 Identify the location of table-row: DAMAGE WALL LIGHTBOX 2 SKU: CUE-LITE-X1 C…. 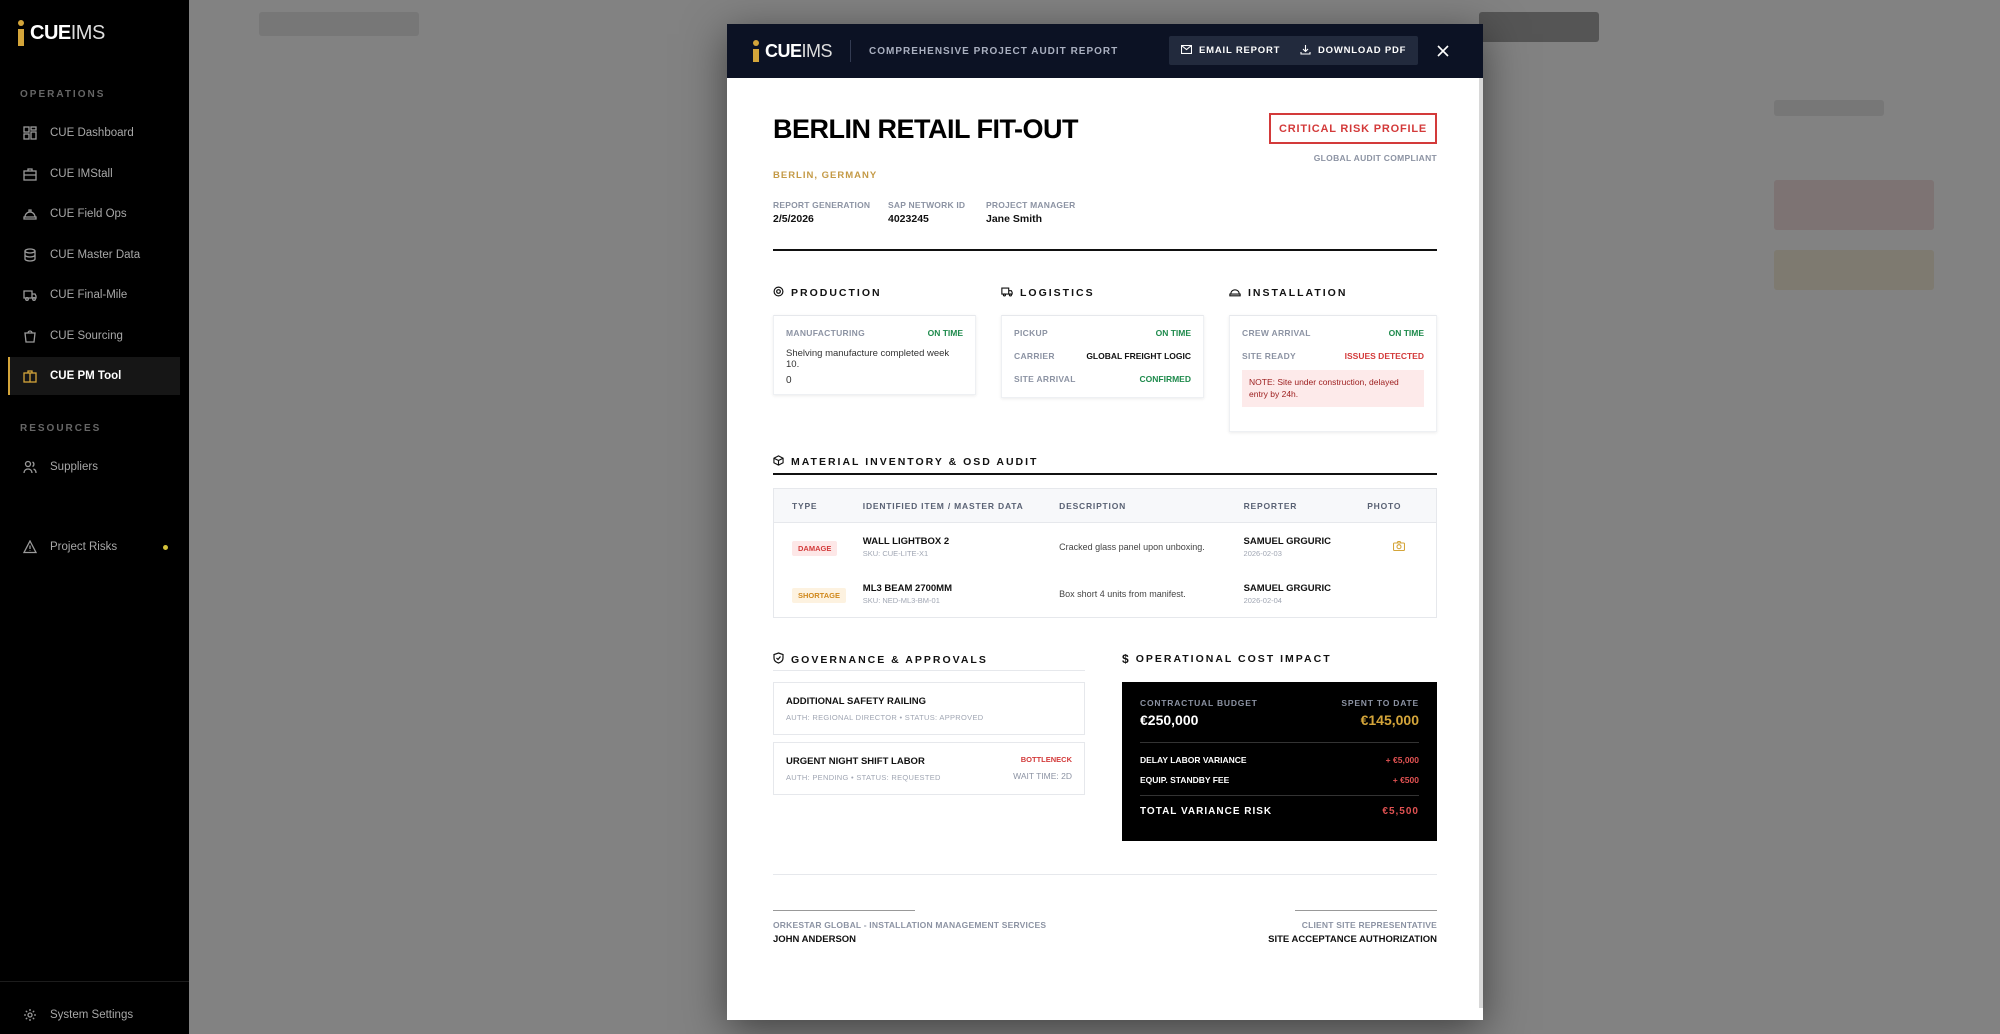
(1105, 546).